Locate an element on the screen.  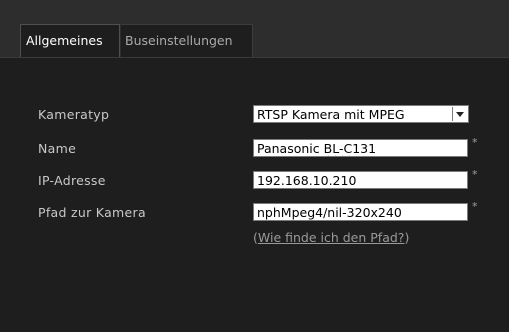
tab-divider is located at coordinates (254, 57).